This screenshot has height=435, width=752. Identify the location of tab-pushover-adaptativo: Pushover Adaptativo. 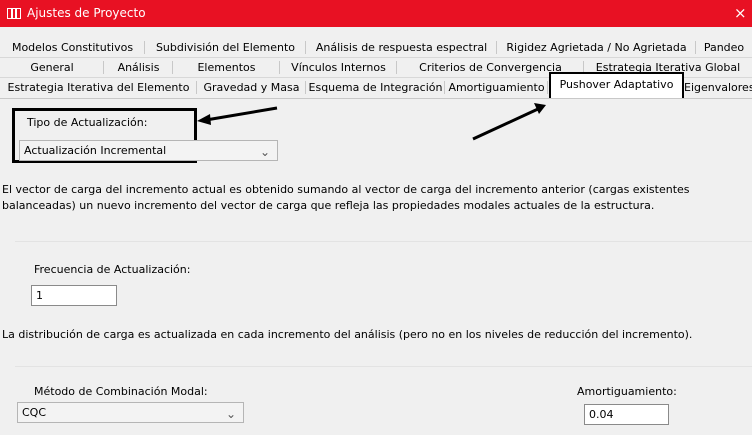
(616, 85).